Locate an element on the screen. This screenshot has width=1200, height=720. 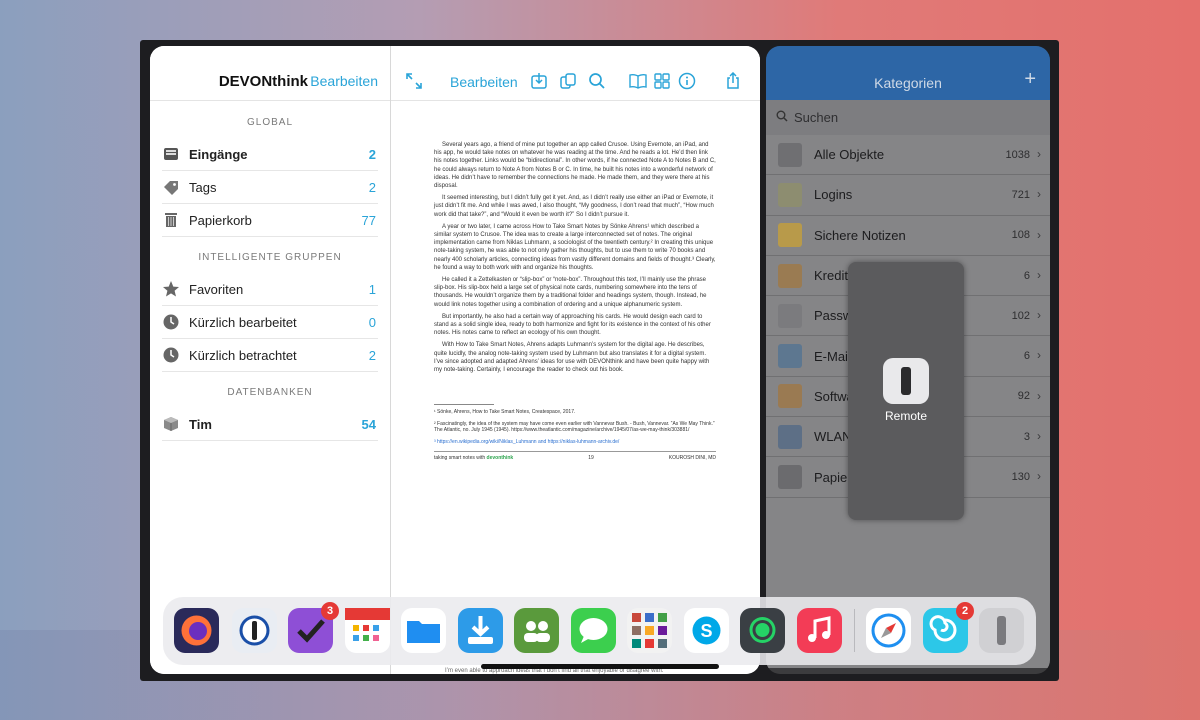
svg-text: S is located at coordinates (706, 631).